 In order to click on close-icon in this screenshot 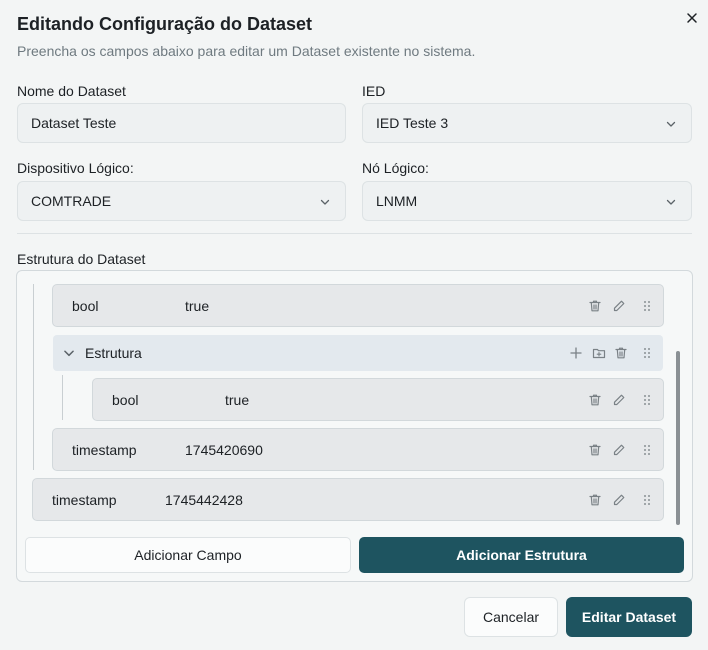, I will do `click(692, 18)`.